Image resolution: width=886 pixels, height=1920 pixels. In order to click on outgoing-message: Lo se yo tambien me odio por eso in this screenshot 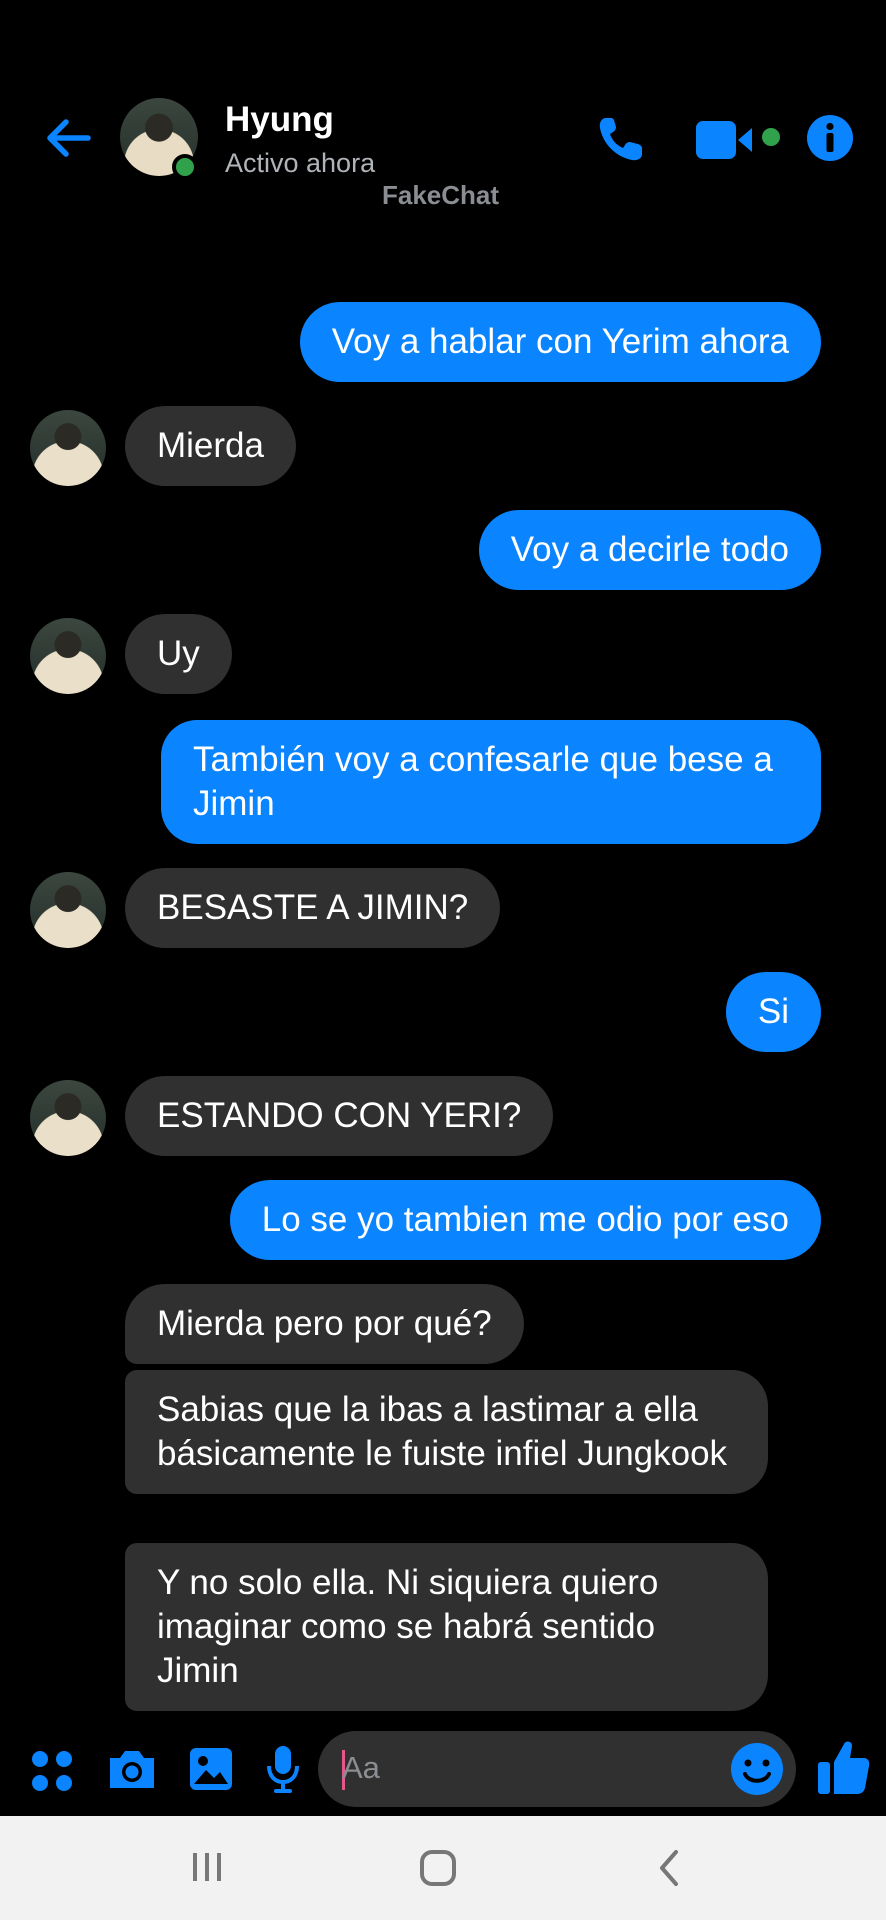, I will do `click(525, 1220)`.